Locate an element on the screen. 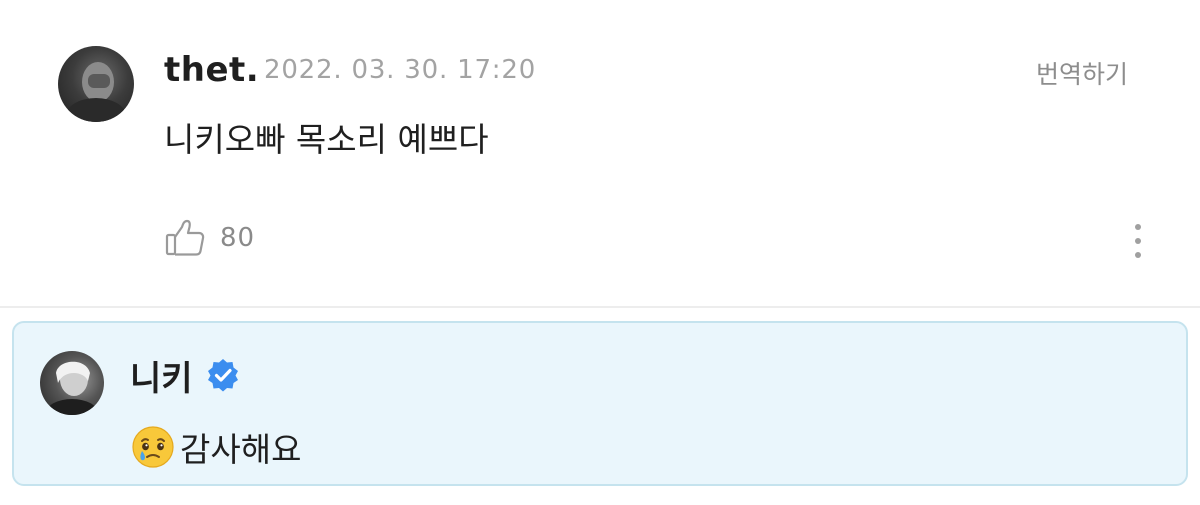 The width and height of the screenshot is (1200, 505). thumbs-up-icon is located at coordinates (185, 238).